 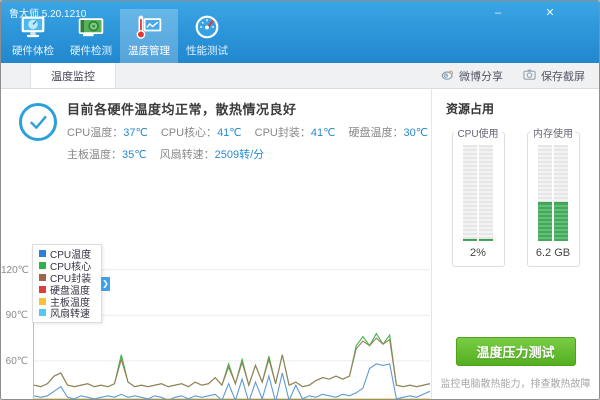 I want to click on legend-item-风扇转速: 风扇转速, so click(x=70, y=314).